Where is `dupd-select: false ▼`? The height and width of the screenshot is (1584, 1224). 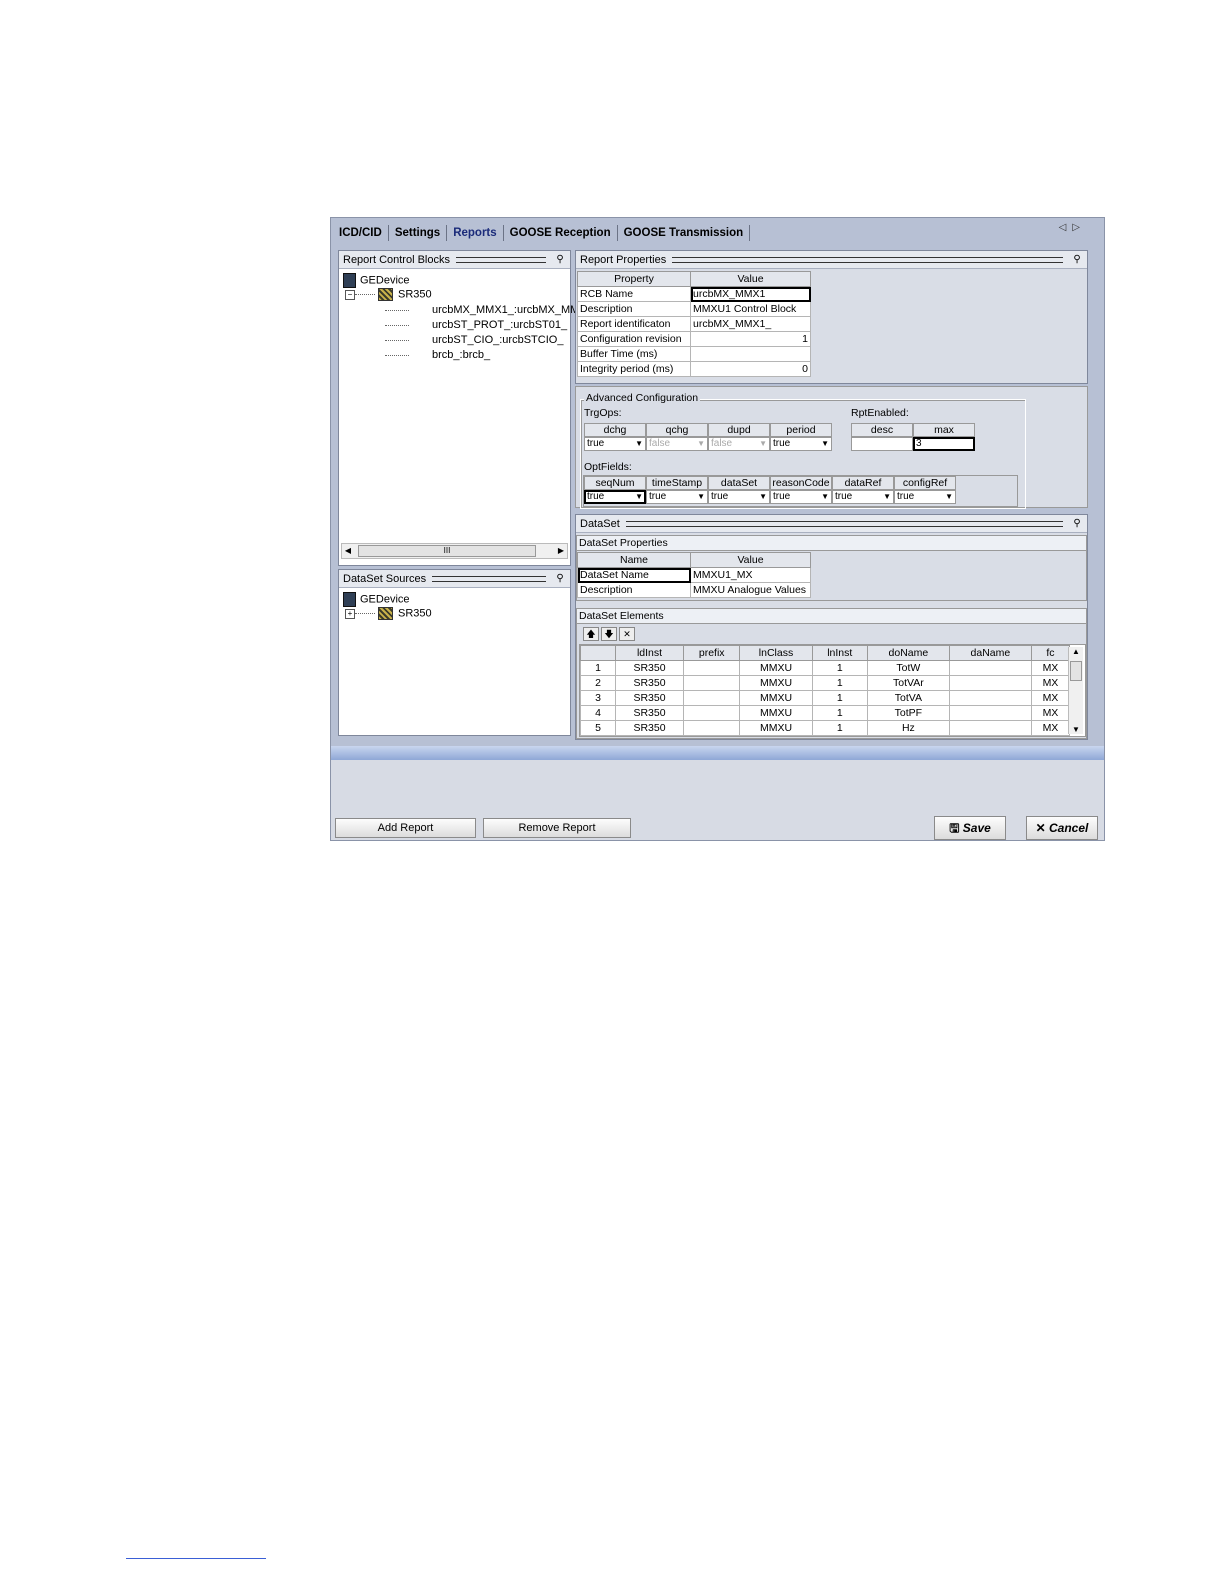
dupd-select: false ▼ is located at coordinates (739, 444).